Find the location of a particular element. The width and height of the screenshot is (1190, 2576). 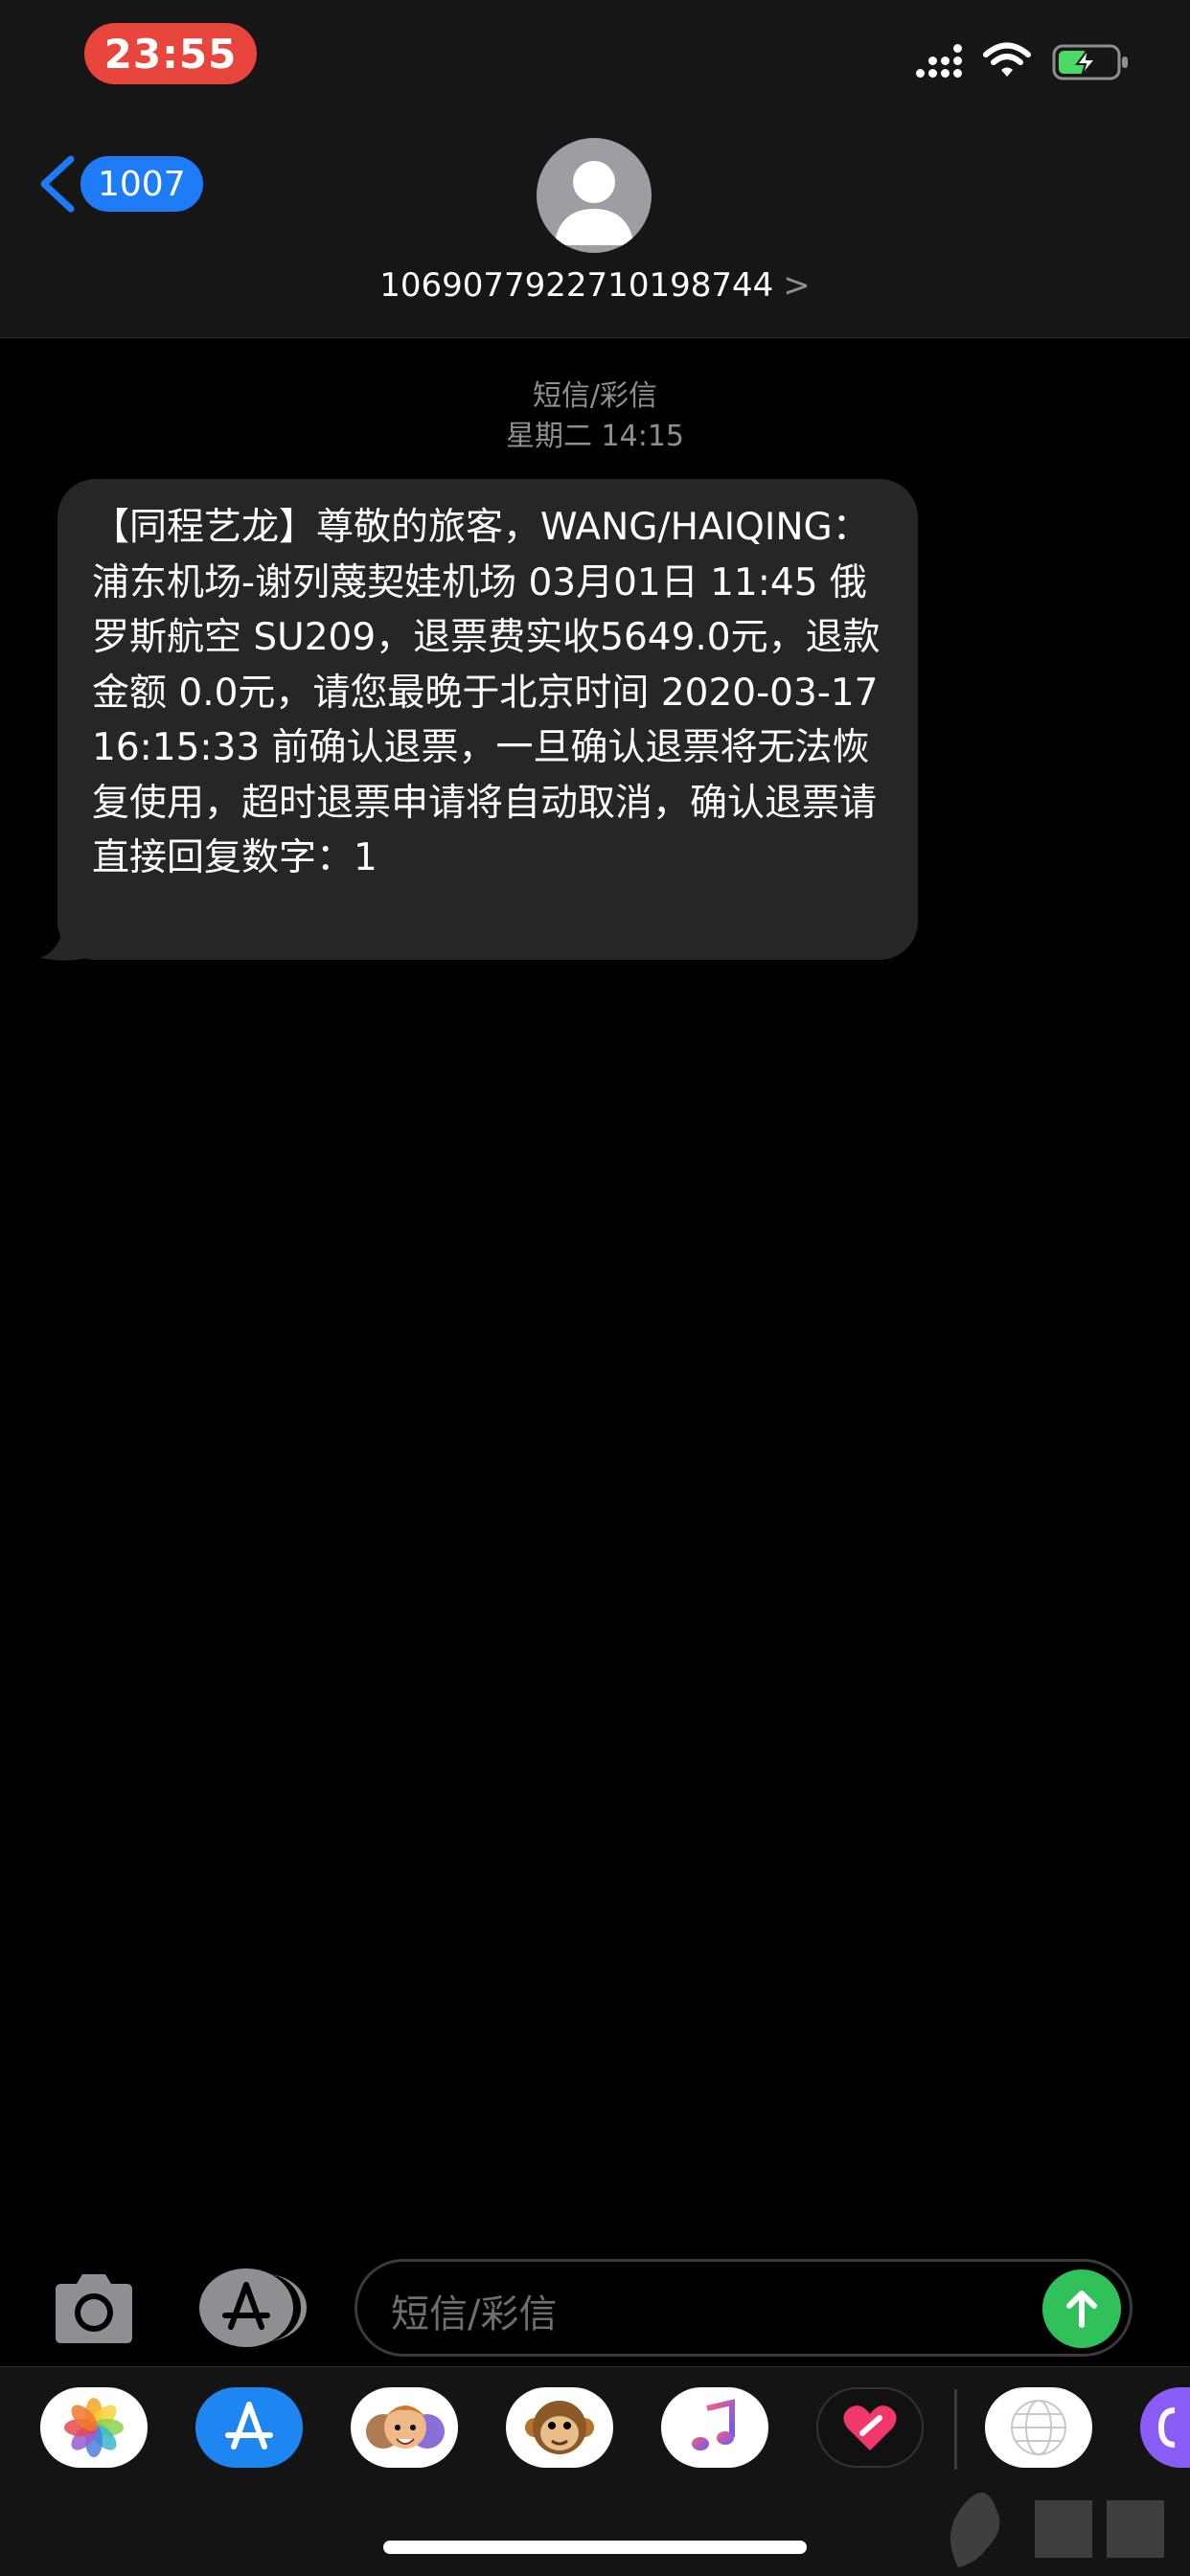

animoji-app-button is located at coordinates (559, 2427).